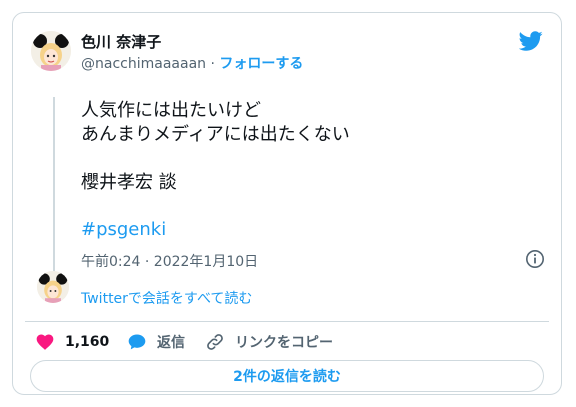  Describe the element at coordinates (169, 261) in the screenshot. I see `tweet-timestamp: 午前0:24 · 2022年1月10日` at that location.